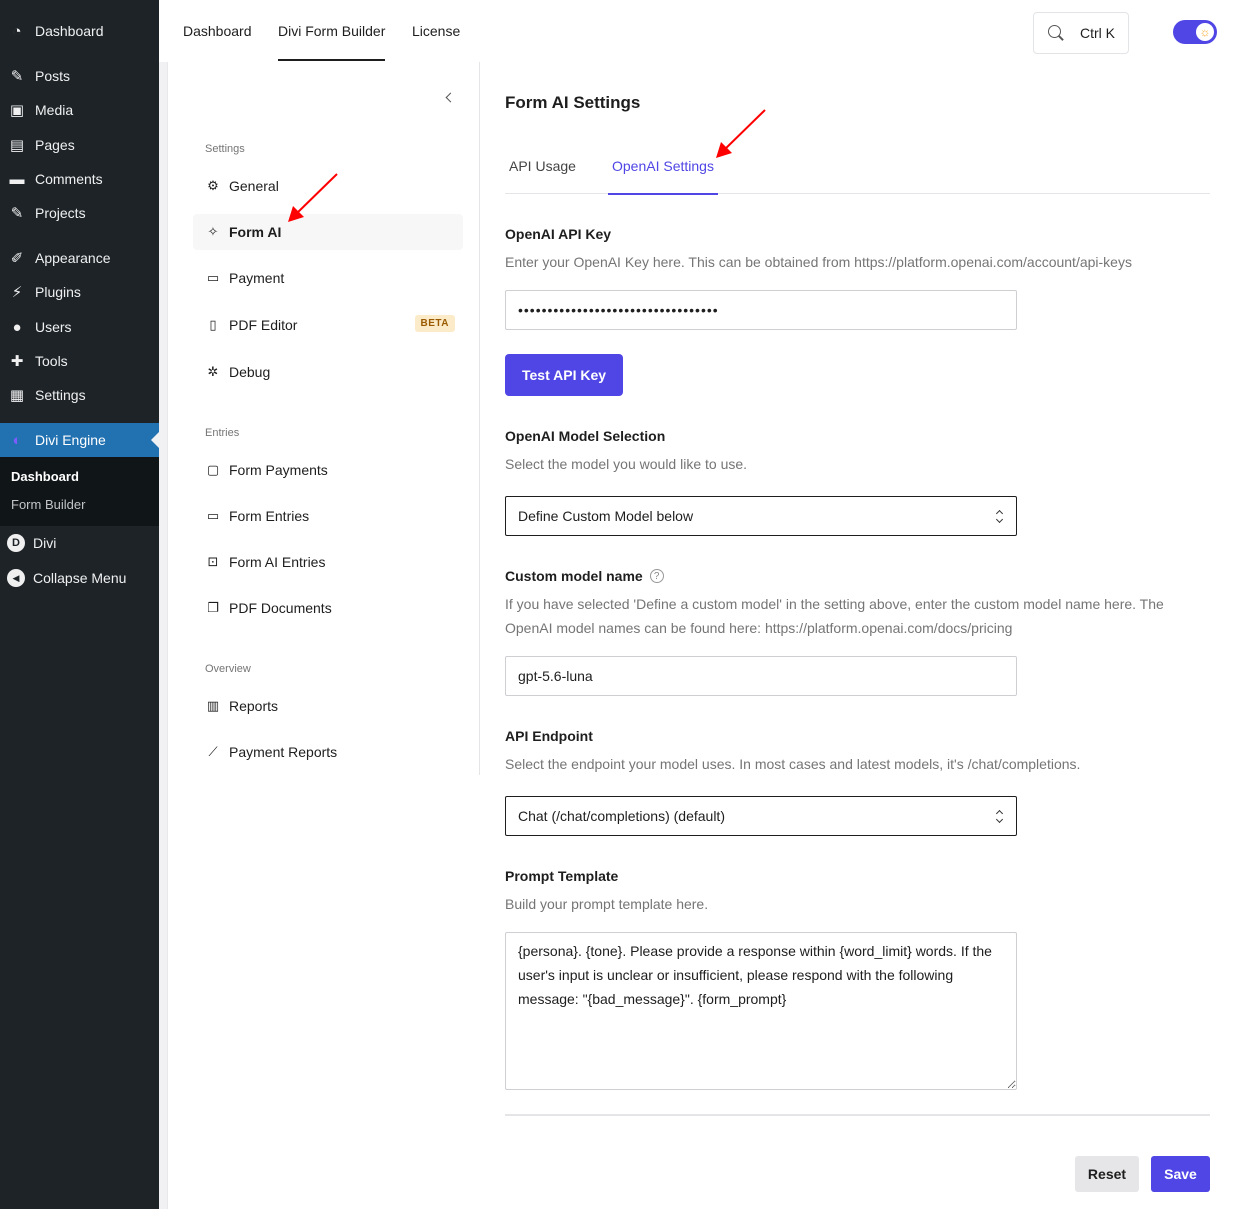 The height and width of the screenshot is (1209, 1234). Describe the element at coordinates (255, 232) in the screenshot. I see `nav-item-label: Form AI` at that location.